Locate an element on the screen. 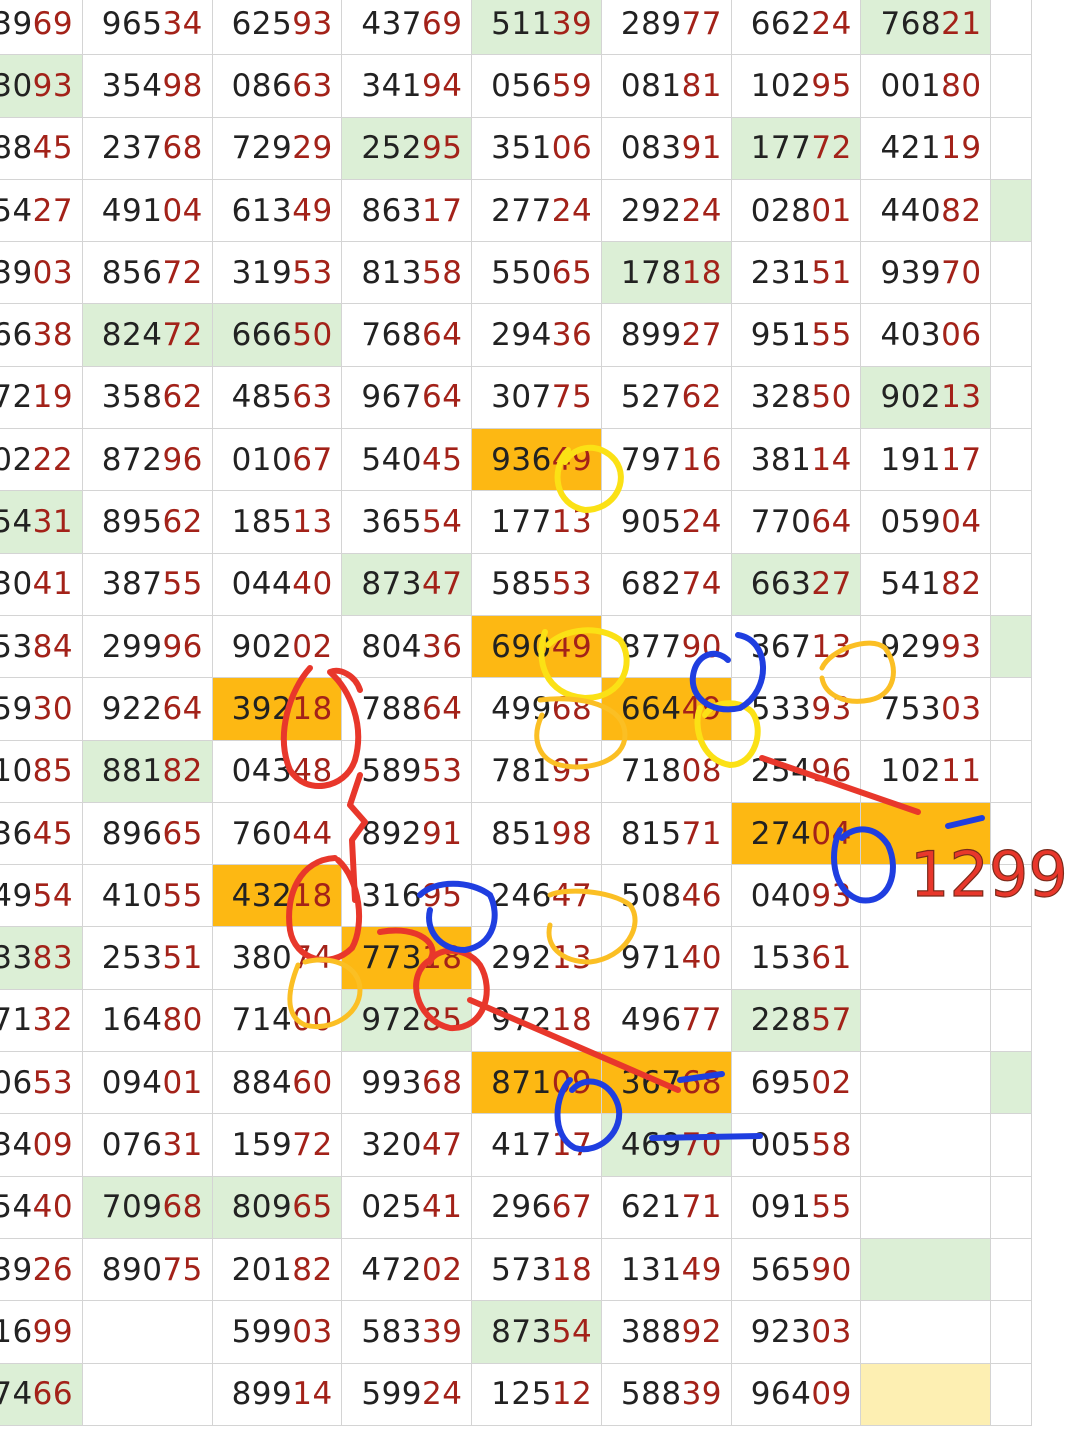 The height and width of the screenshot is (1454, 1080). number-head: 899 is located at coordinates (262, 1394).